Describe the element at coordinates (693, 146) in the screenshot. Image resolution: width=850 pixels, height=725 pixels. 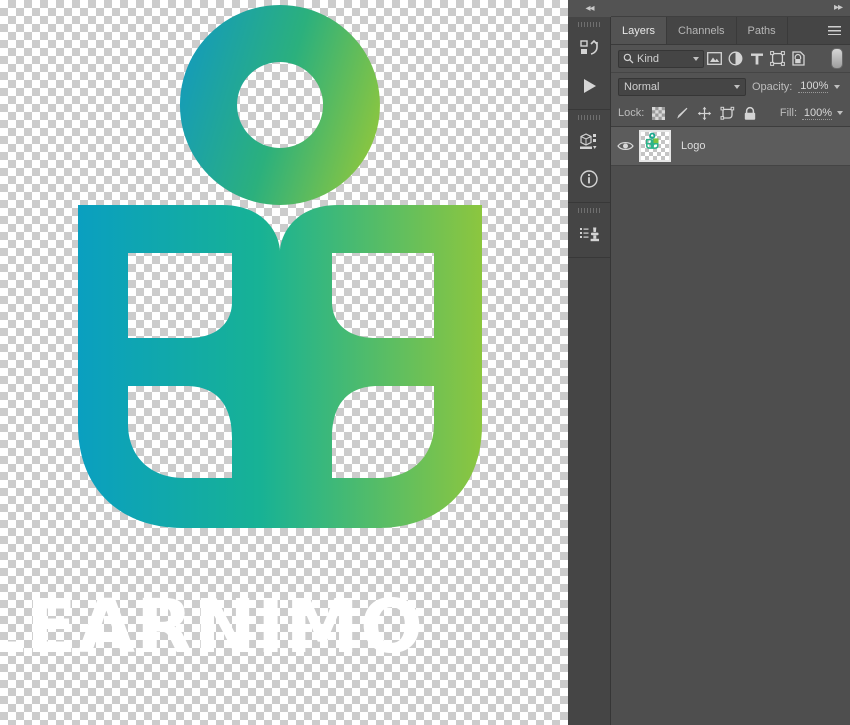
I see `layer-name: Logo` at that location.